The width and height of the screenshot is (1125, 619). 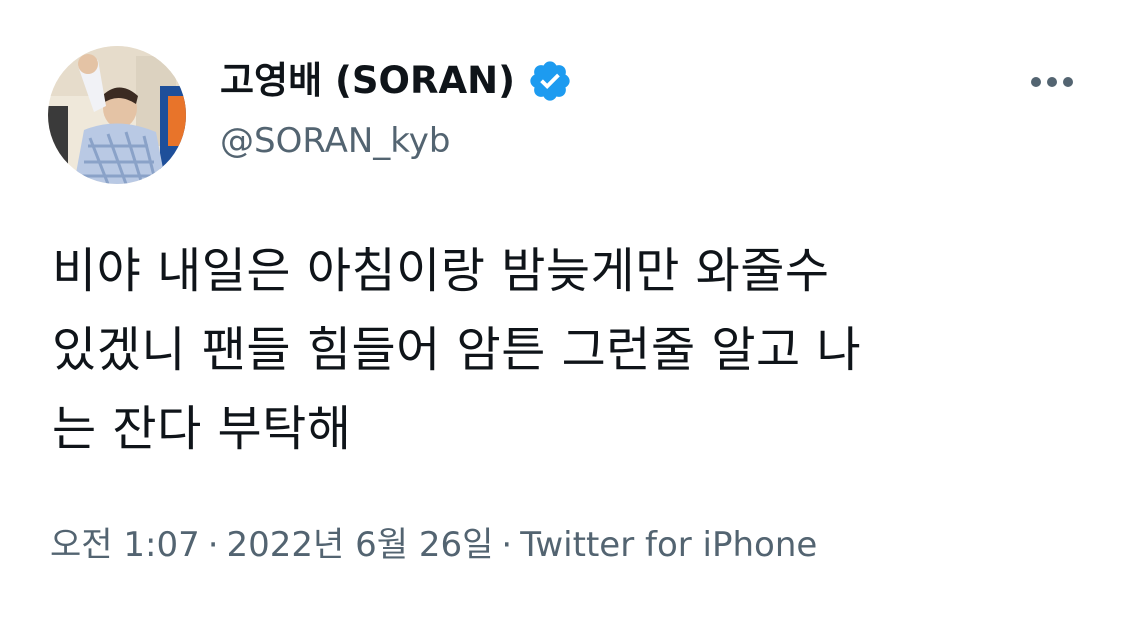 What do you see at coordinates (550, 81) in the screenshot?
I see `verified-badge-icon` at bounding box center [550, 81].